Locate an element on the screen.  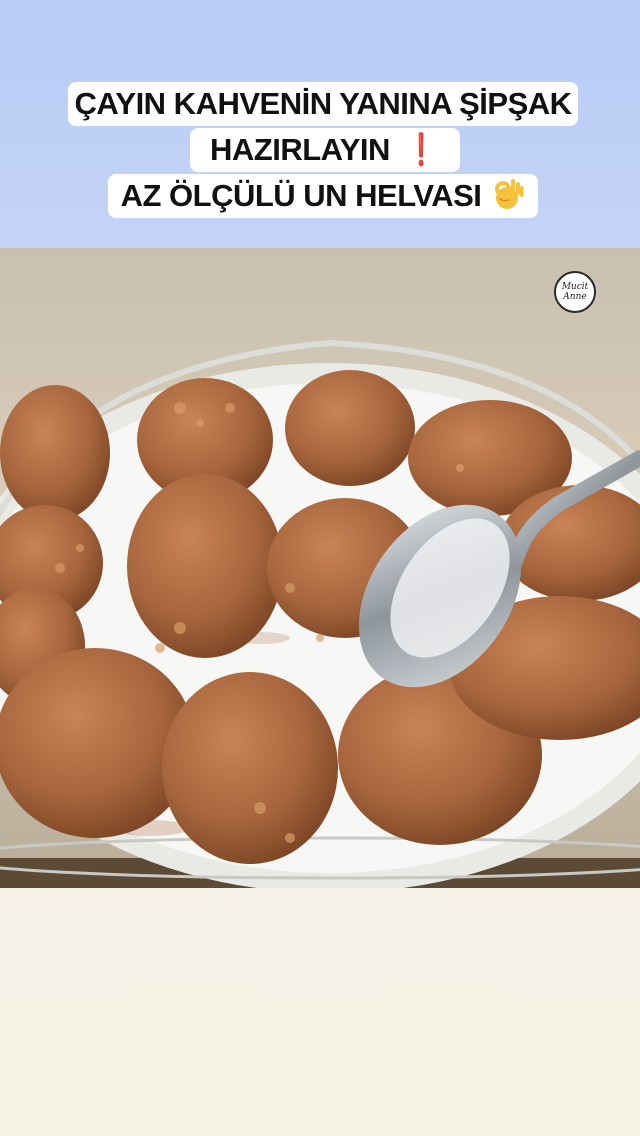
caption-line-3: AZ ÖLÇÜLÜ UN HELVASI is located at coordinates (323, 196).